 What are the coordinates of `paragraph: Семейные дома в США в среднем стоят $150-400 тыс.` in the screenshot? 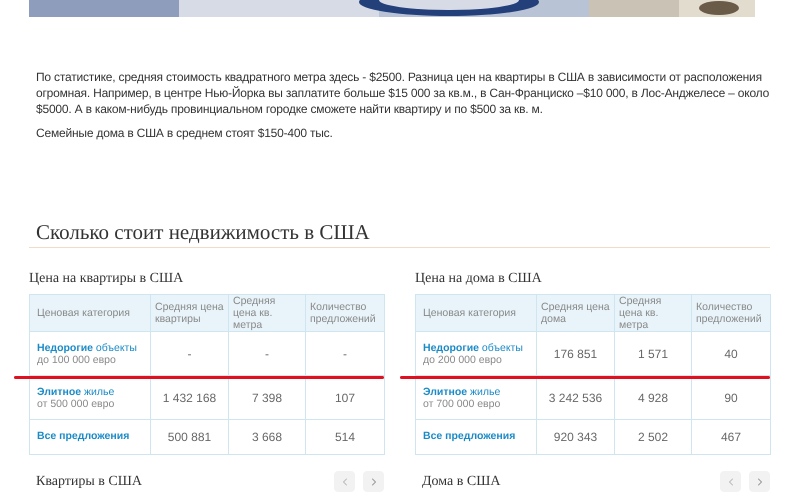 It's located at (185, 133).